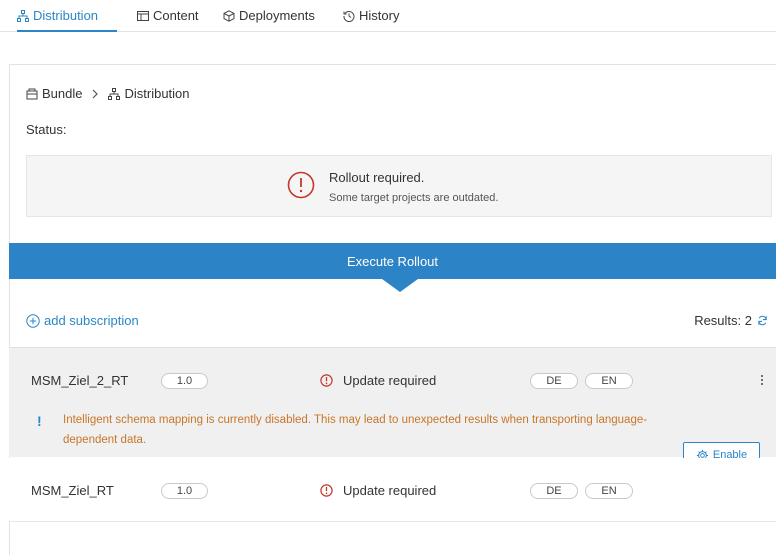  What do you see at coordinates (91, 320) in the screenshot?
I see `add-subscription-label: add subscription` at bounding box center [91, 320].